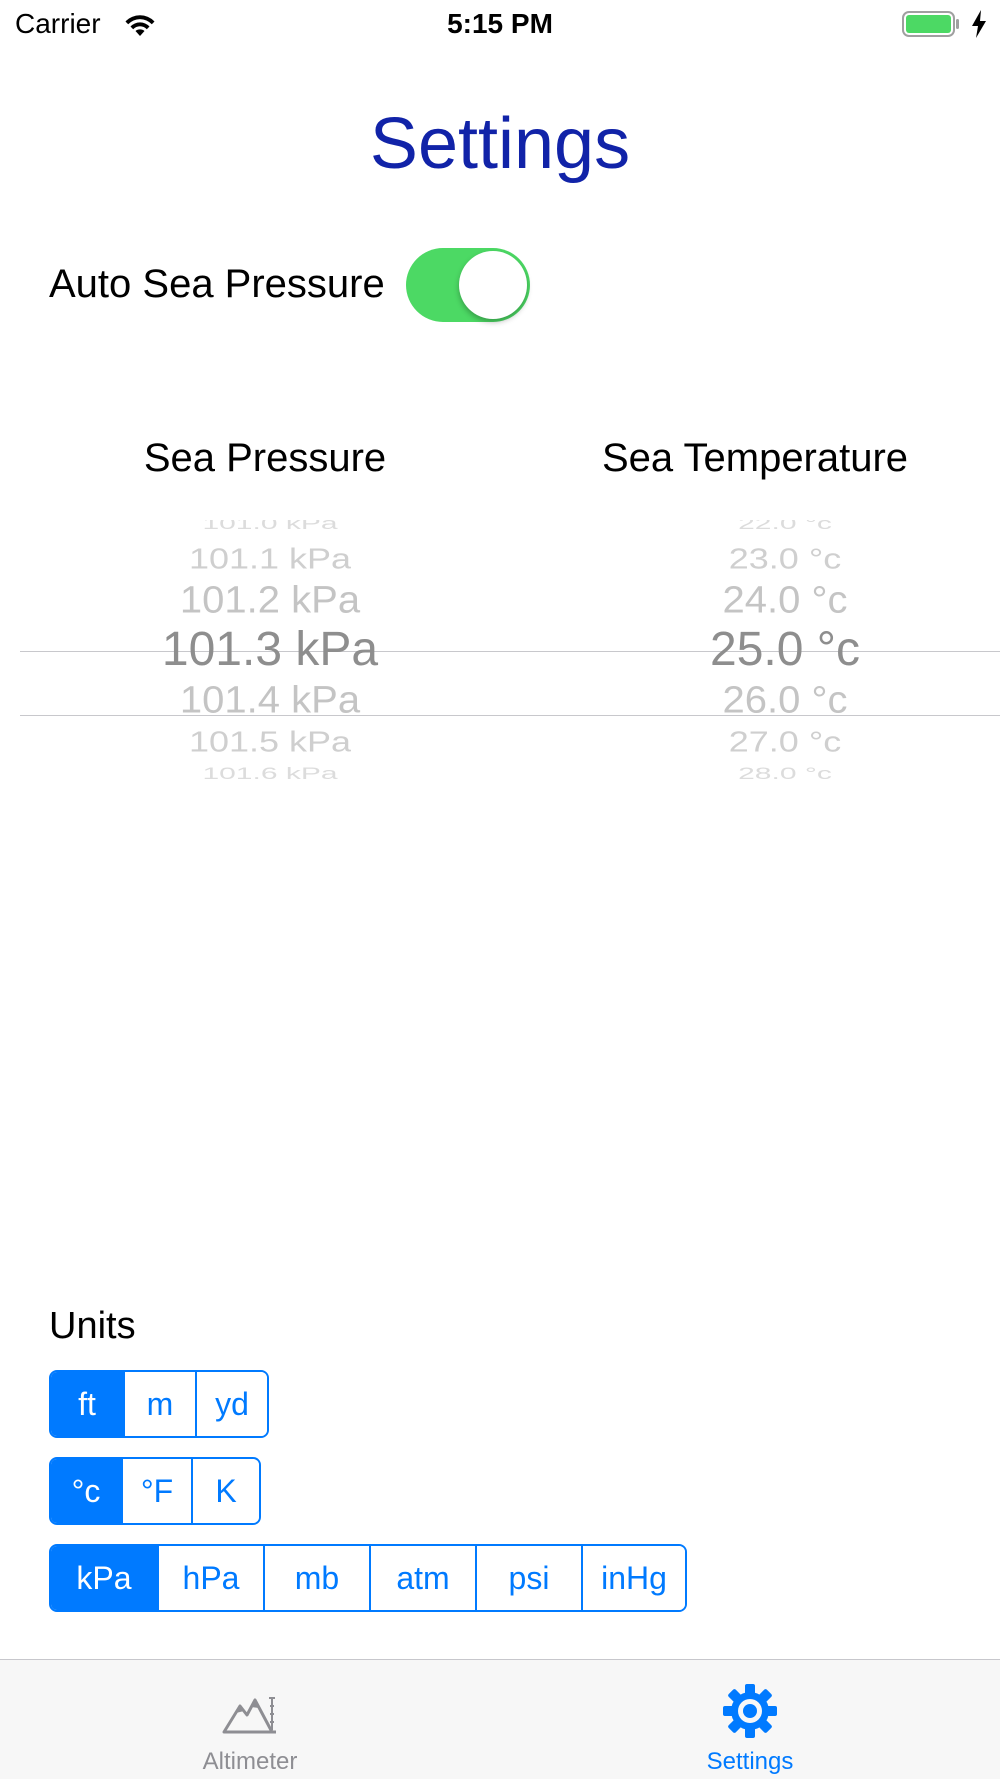 Image resolution: width=1000 pixels, height=1779 pixels. I want to click on status-bar: Carrier 5:15 PM, so click(500, 26).